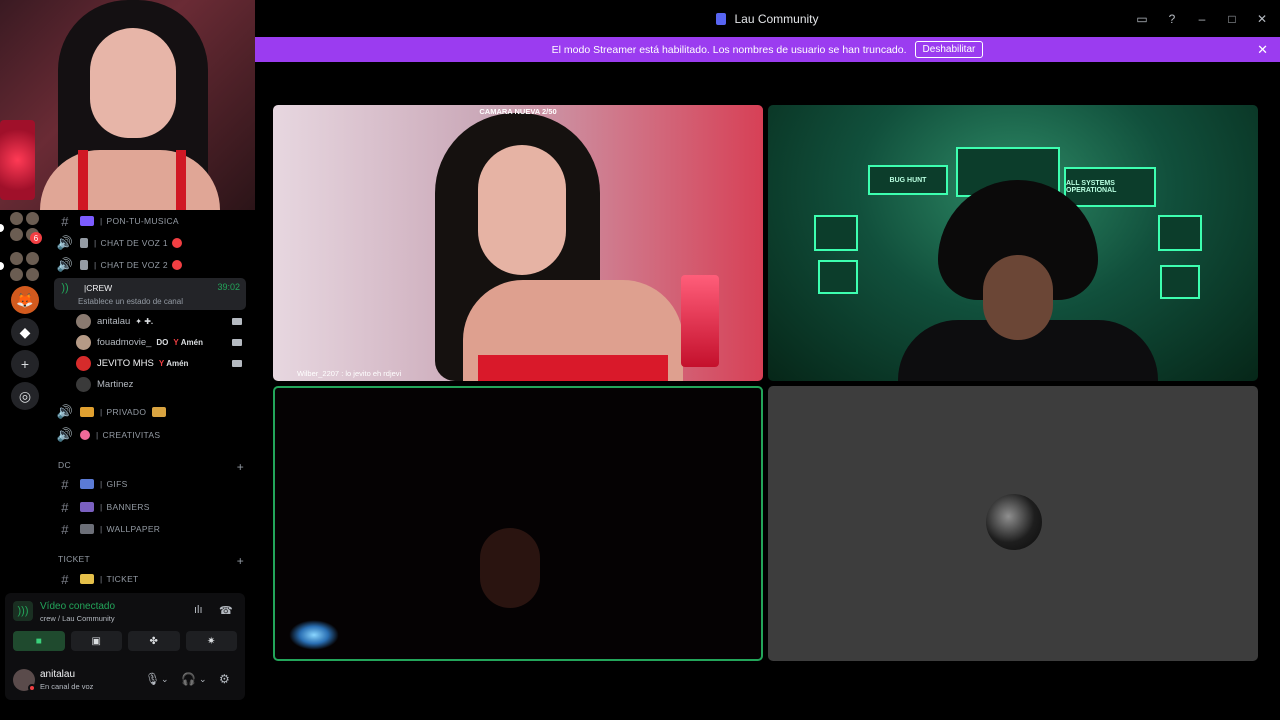 Image resolution: width=1280 pixels, height=720 pixels. Describe the element at coordinates (908, 180) in the screenshot. I see `wall-monitor: BUG HUNT` at that location.